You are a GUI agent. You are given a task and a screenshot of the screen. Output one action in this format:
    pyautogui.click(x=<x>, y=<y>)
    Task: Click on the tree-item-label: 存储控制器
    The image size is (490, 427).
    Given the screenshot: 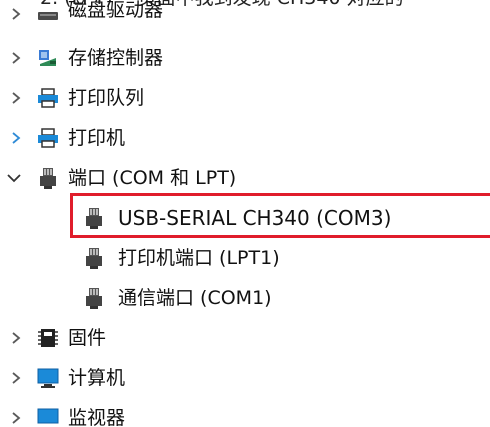 What is the action you would take?
    pyautogui.click(x=116, y=58)
    